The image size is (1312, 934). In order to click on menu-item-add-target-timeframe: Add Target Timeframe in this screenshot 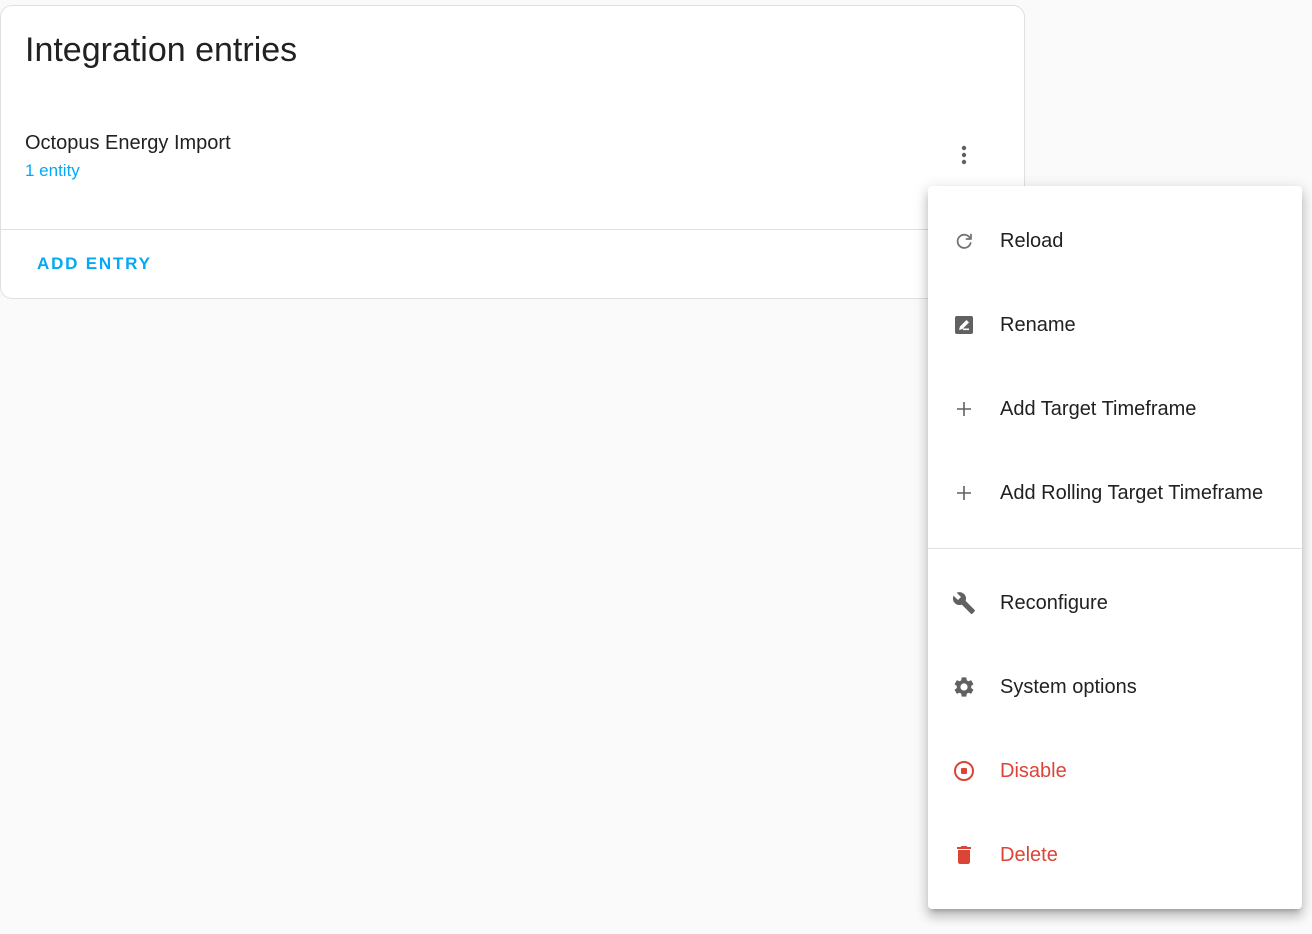, I will do `click(1115, 409)`.